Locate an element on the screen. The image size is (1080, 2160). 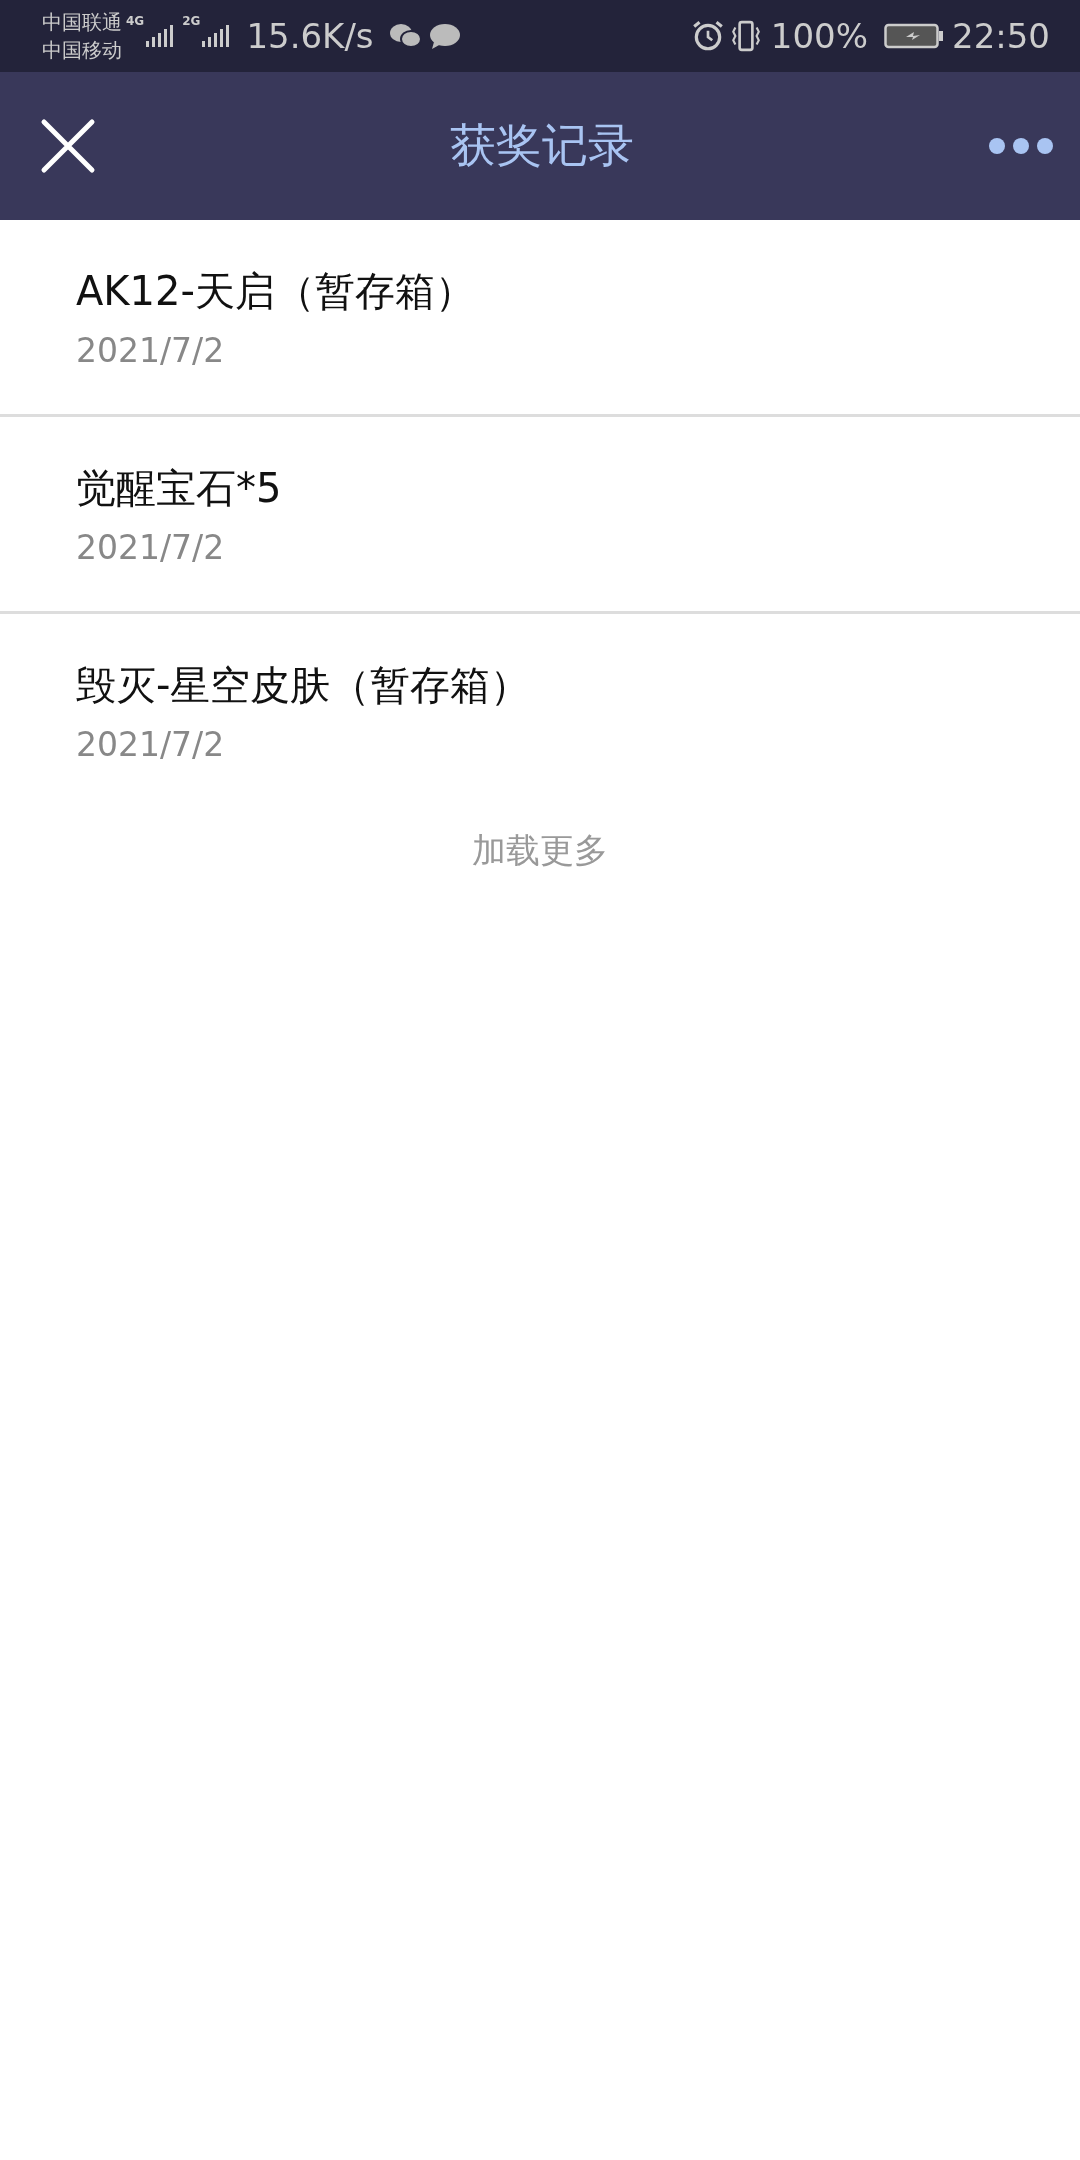
carrier-name: 中国联通 is located at coordinates (82, 22).